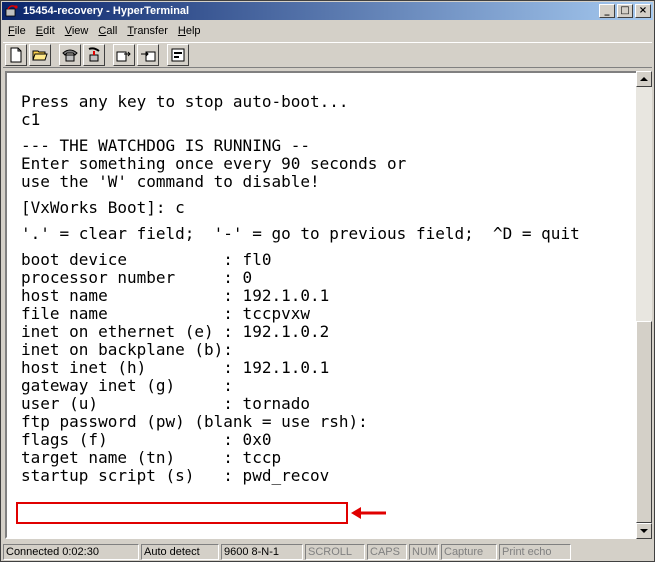 The height and width of the screenshot is (562, 655). I want to click on terminal-line: file name : tccpvxw, so click(165, 313).